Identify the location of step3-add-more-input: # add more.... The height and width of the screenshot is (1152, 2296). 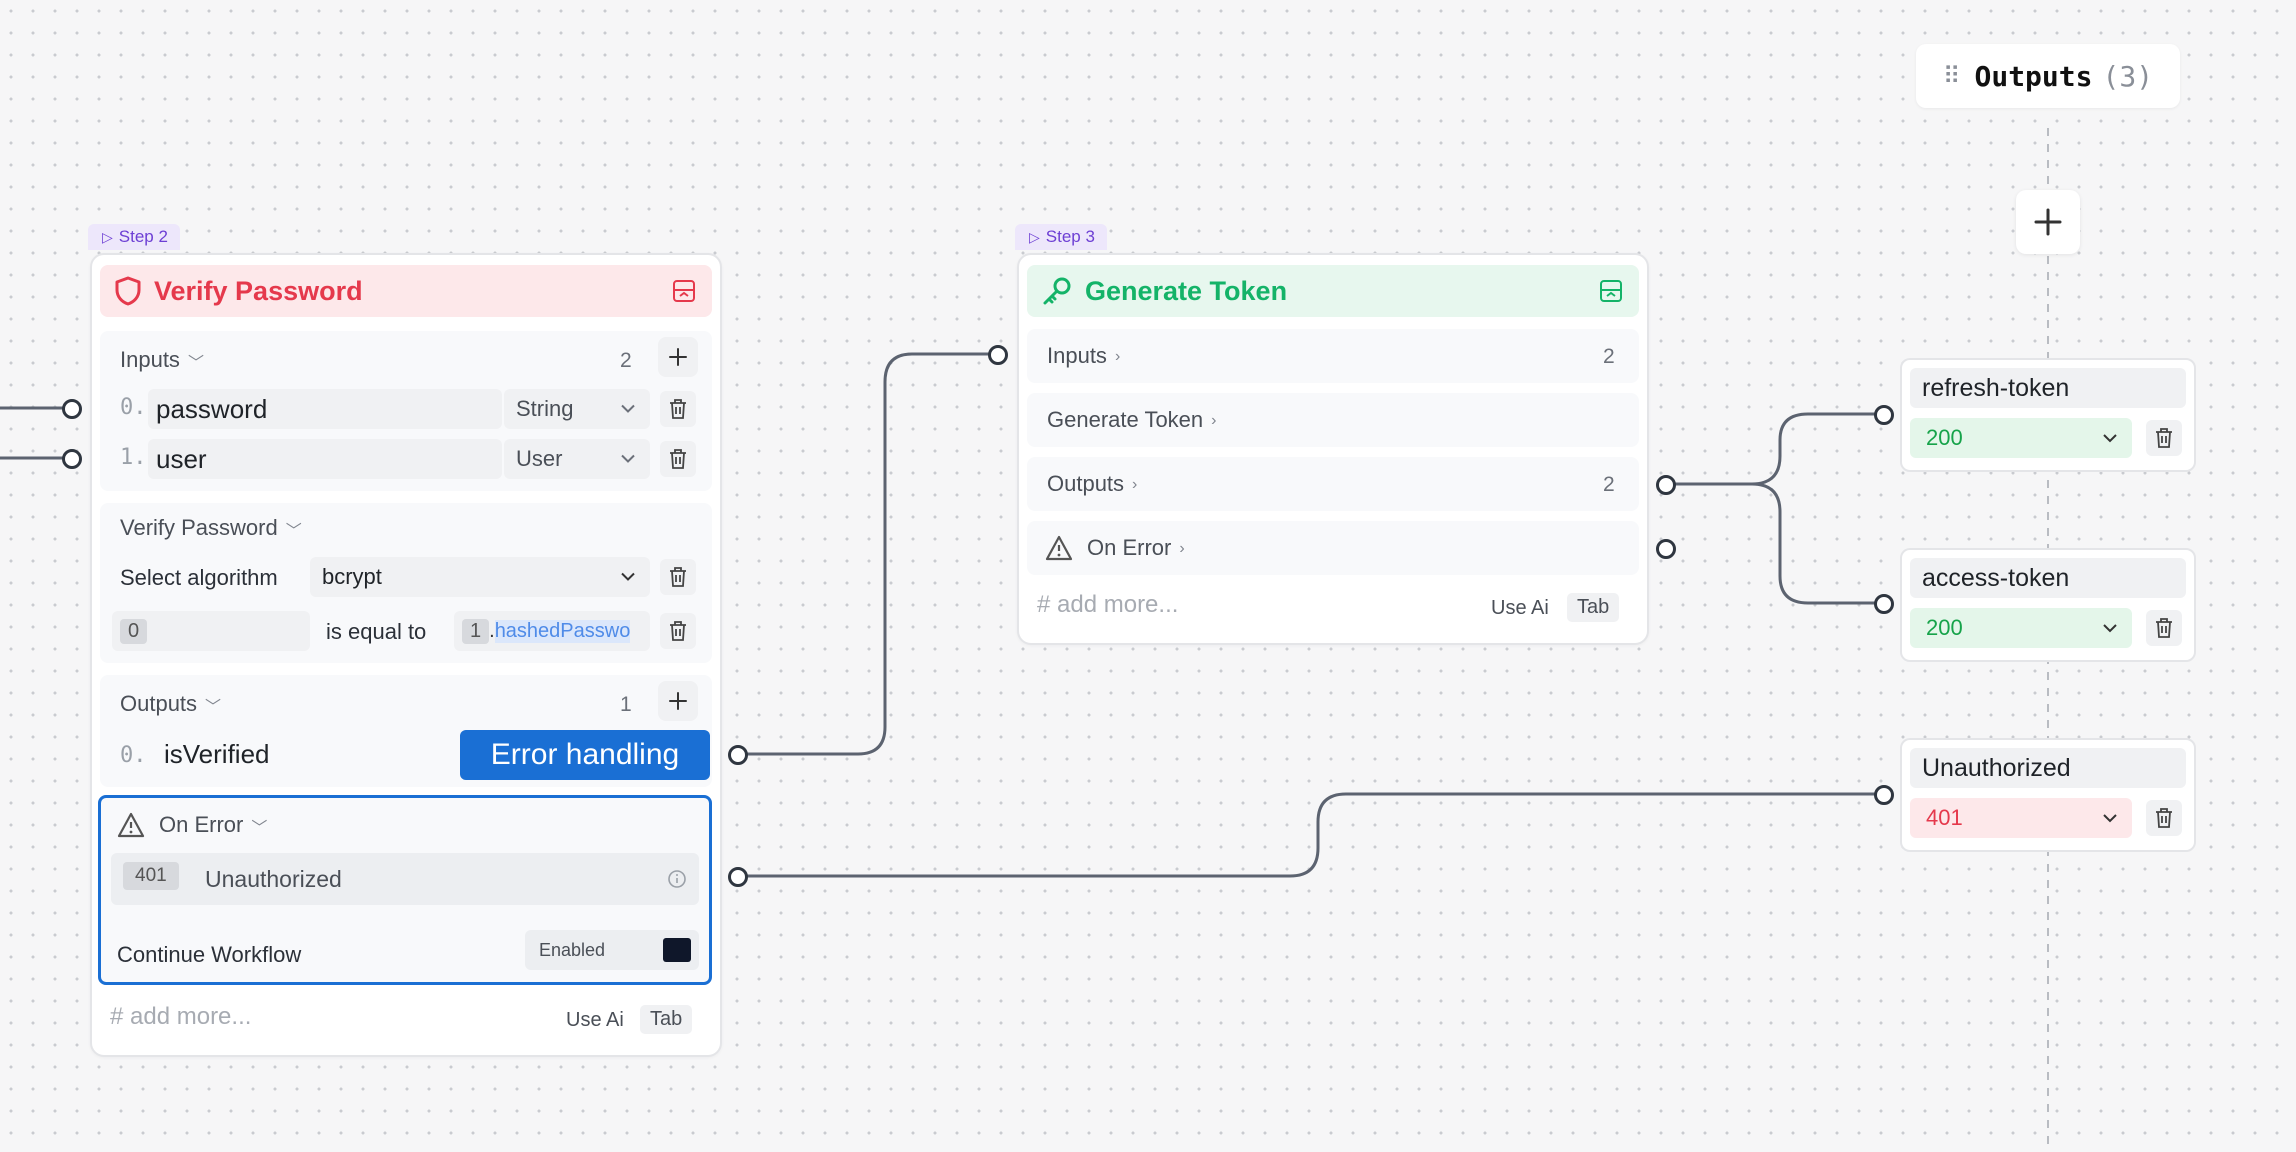
(1107, 605).